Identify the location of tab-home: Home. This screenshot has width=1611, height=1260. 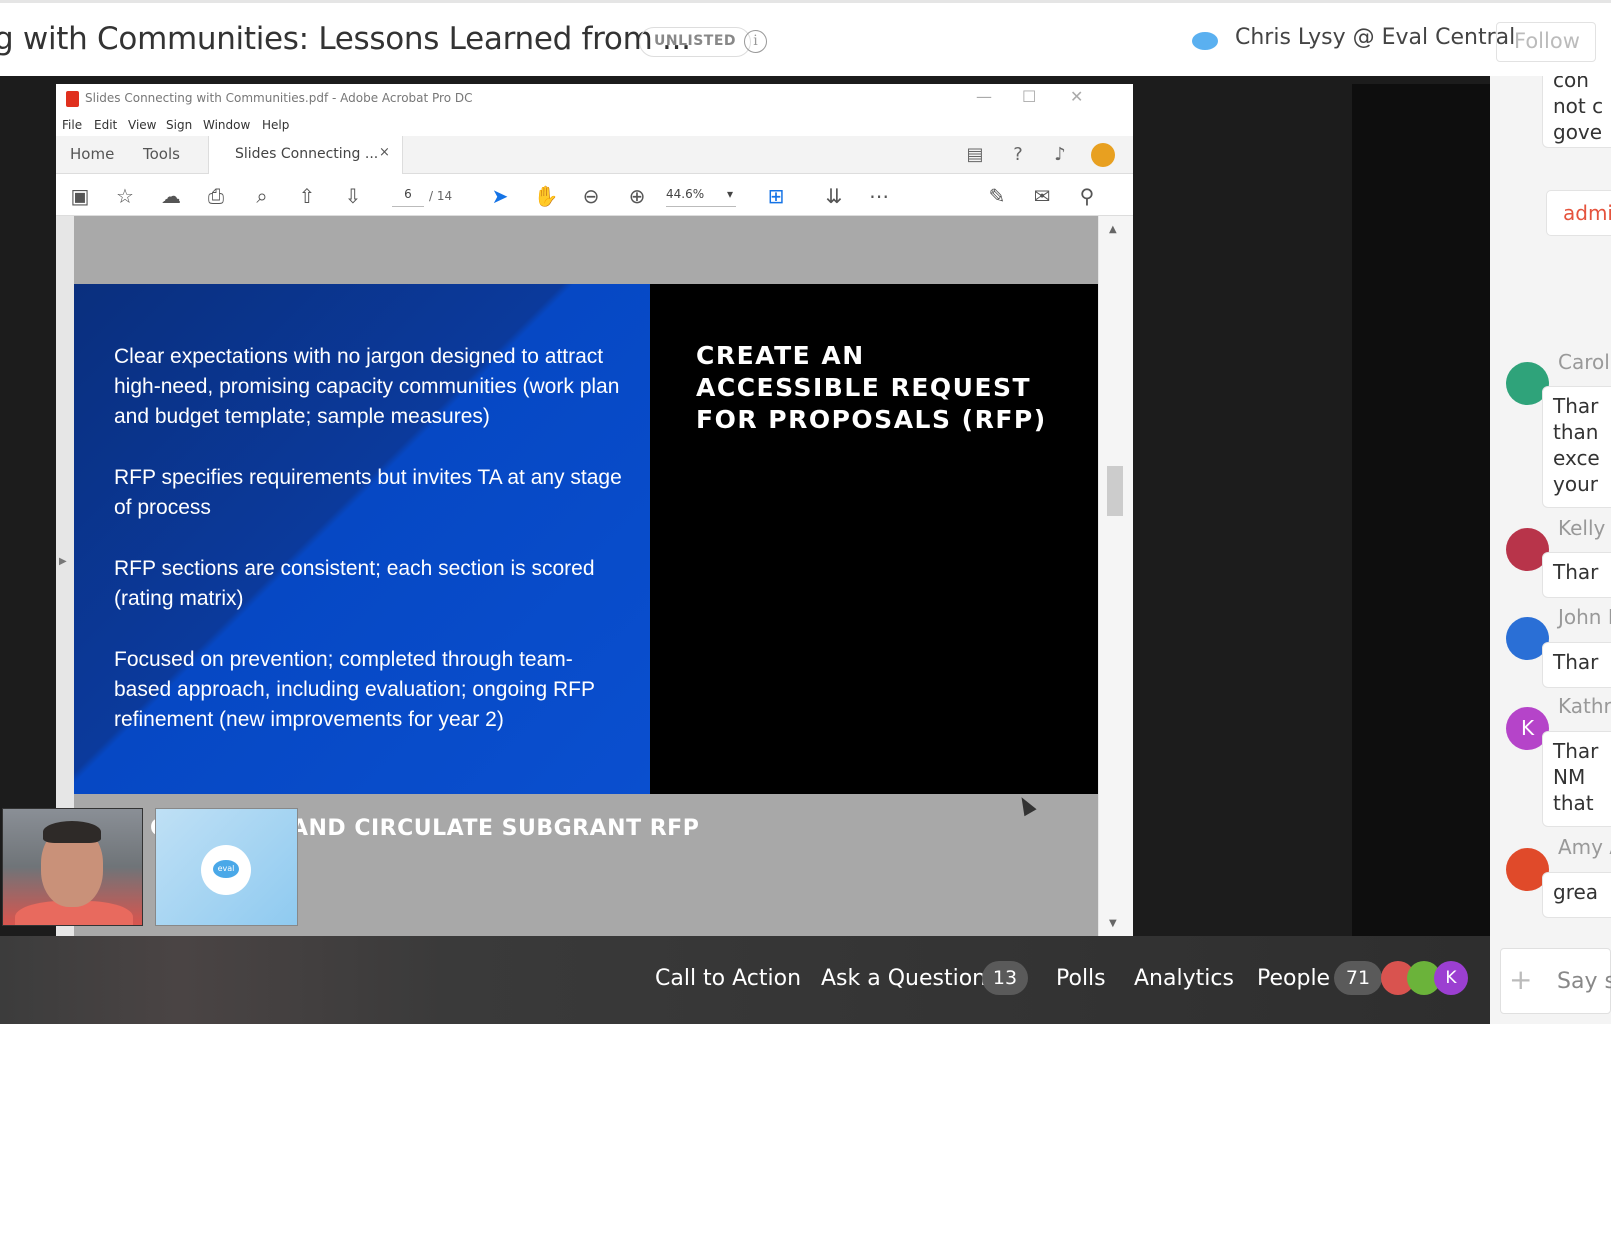
(92, 154).